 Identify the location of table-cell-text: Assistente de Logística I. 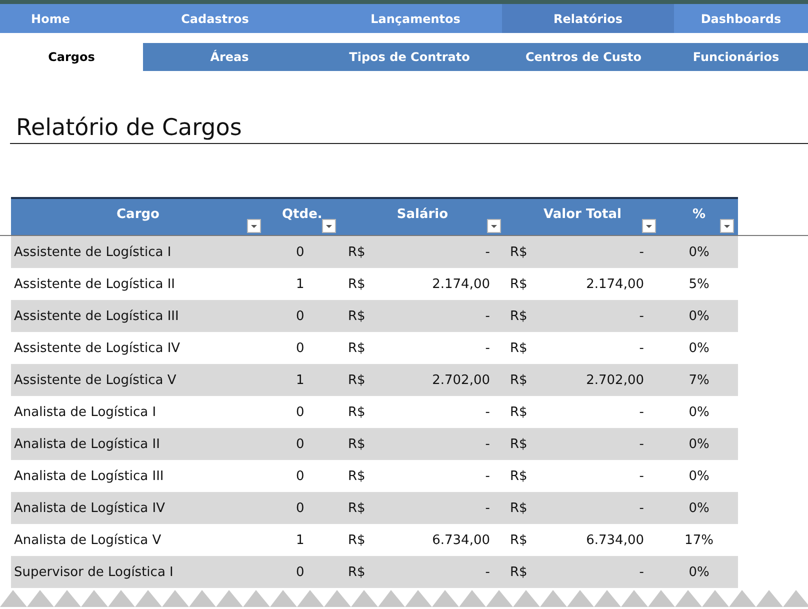
(92, 252).